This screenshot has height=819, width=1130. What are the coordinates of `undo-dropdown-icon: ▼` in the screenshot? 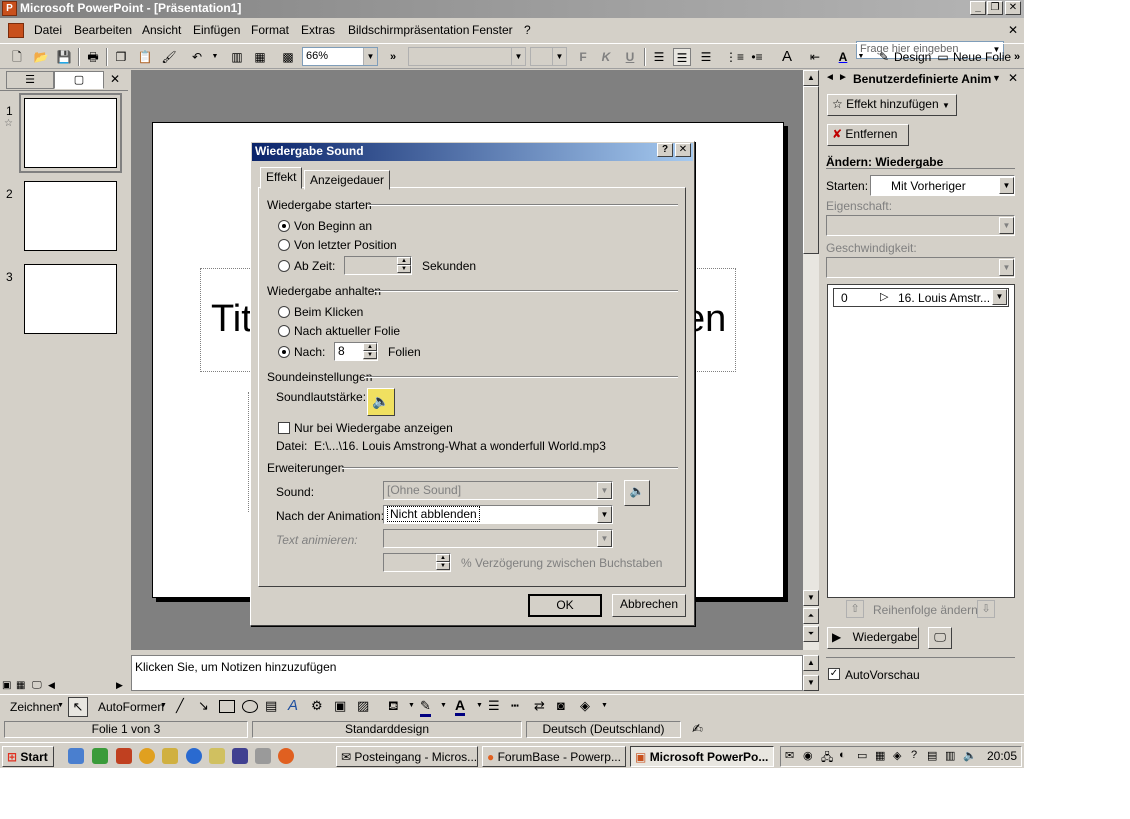 It's located at (215, 57).